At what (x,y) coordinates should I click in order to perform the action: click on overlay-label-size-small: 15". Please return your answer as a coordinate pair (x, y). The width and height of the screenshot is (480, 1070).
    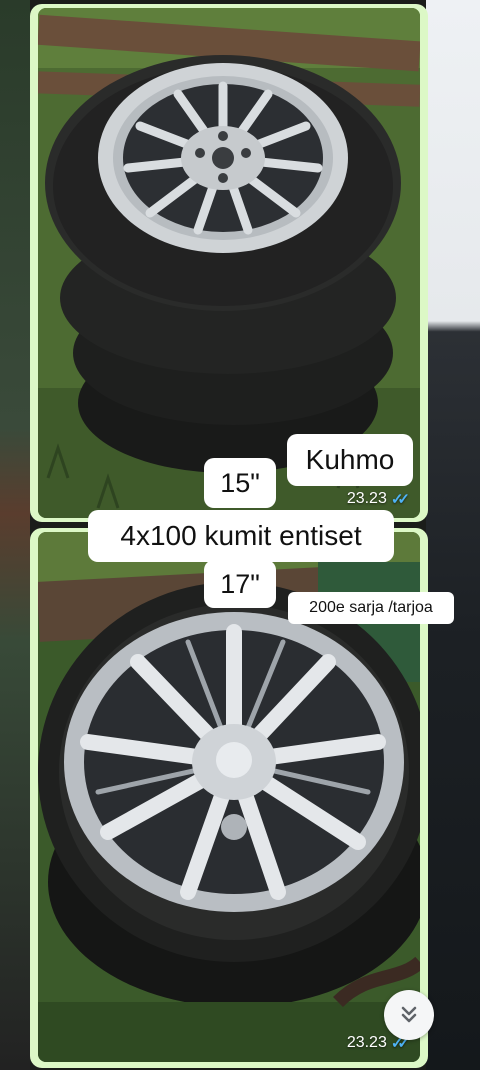
    Looking at the image, I should click on (240, 483).